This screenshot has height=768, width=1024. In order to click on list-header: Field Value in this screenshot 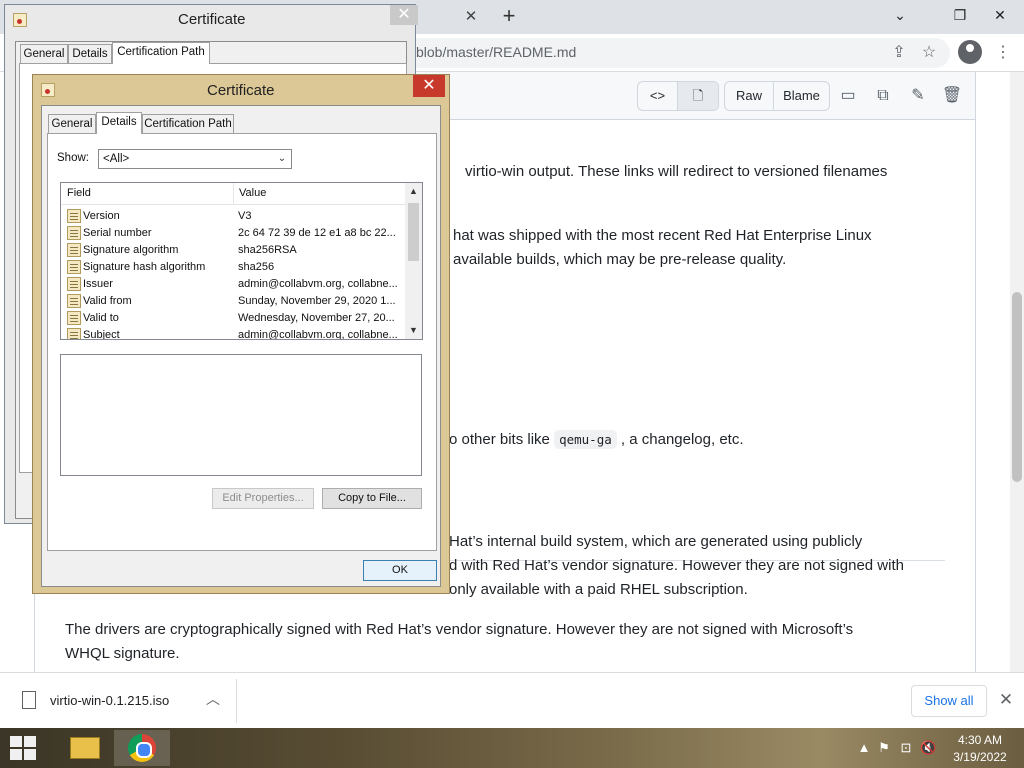, I will do `click(233, 194)`.